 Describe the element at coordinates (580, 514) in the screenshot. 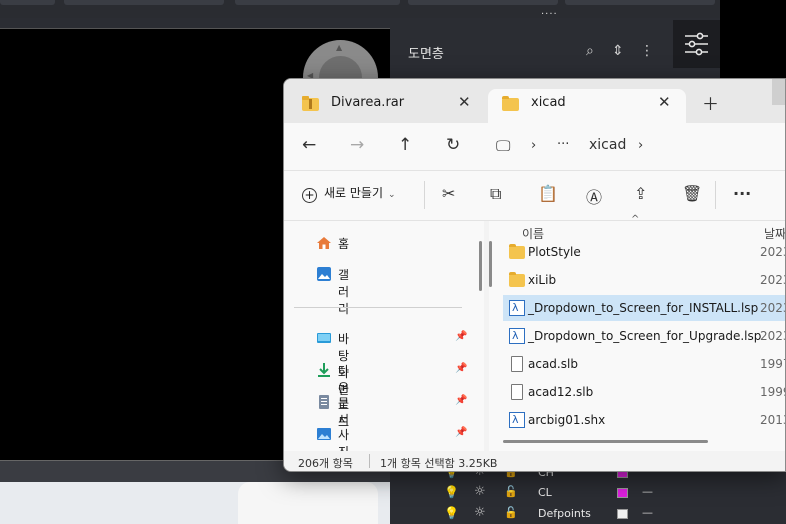

I see `layer-row: 💡 ☼ 🔓 Defpoints —` at that location.